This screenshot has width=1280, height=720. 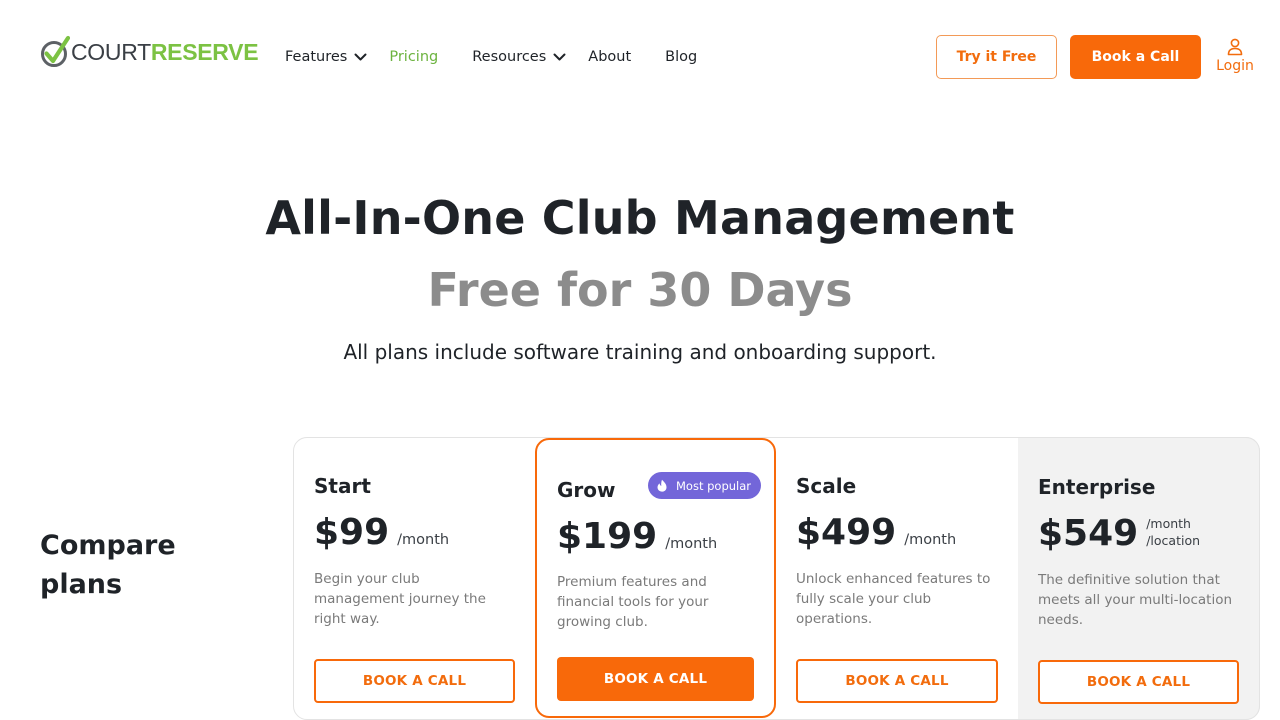 What do you see at coordinates (1235, 66) in the screenshot?
I see `login-label: Login` at bounding box center [1235, 66].